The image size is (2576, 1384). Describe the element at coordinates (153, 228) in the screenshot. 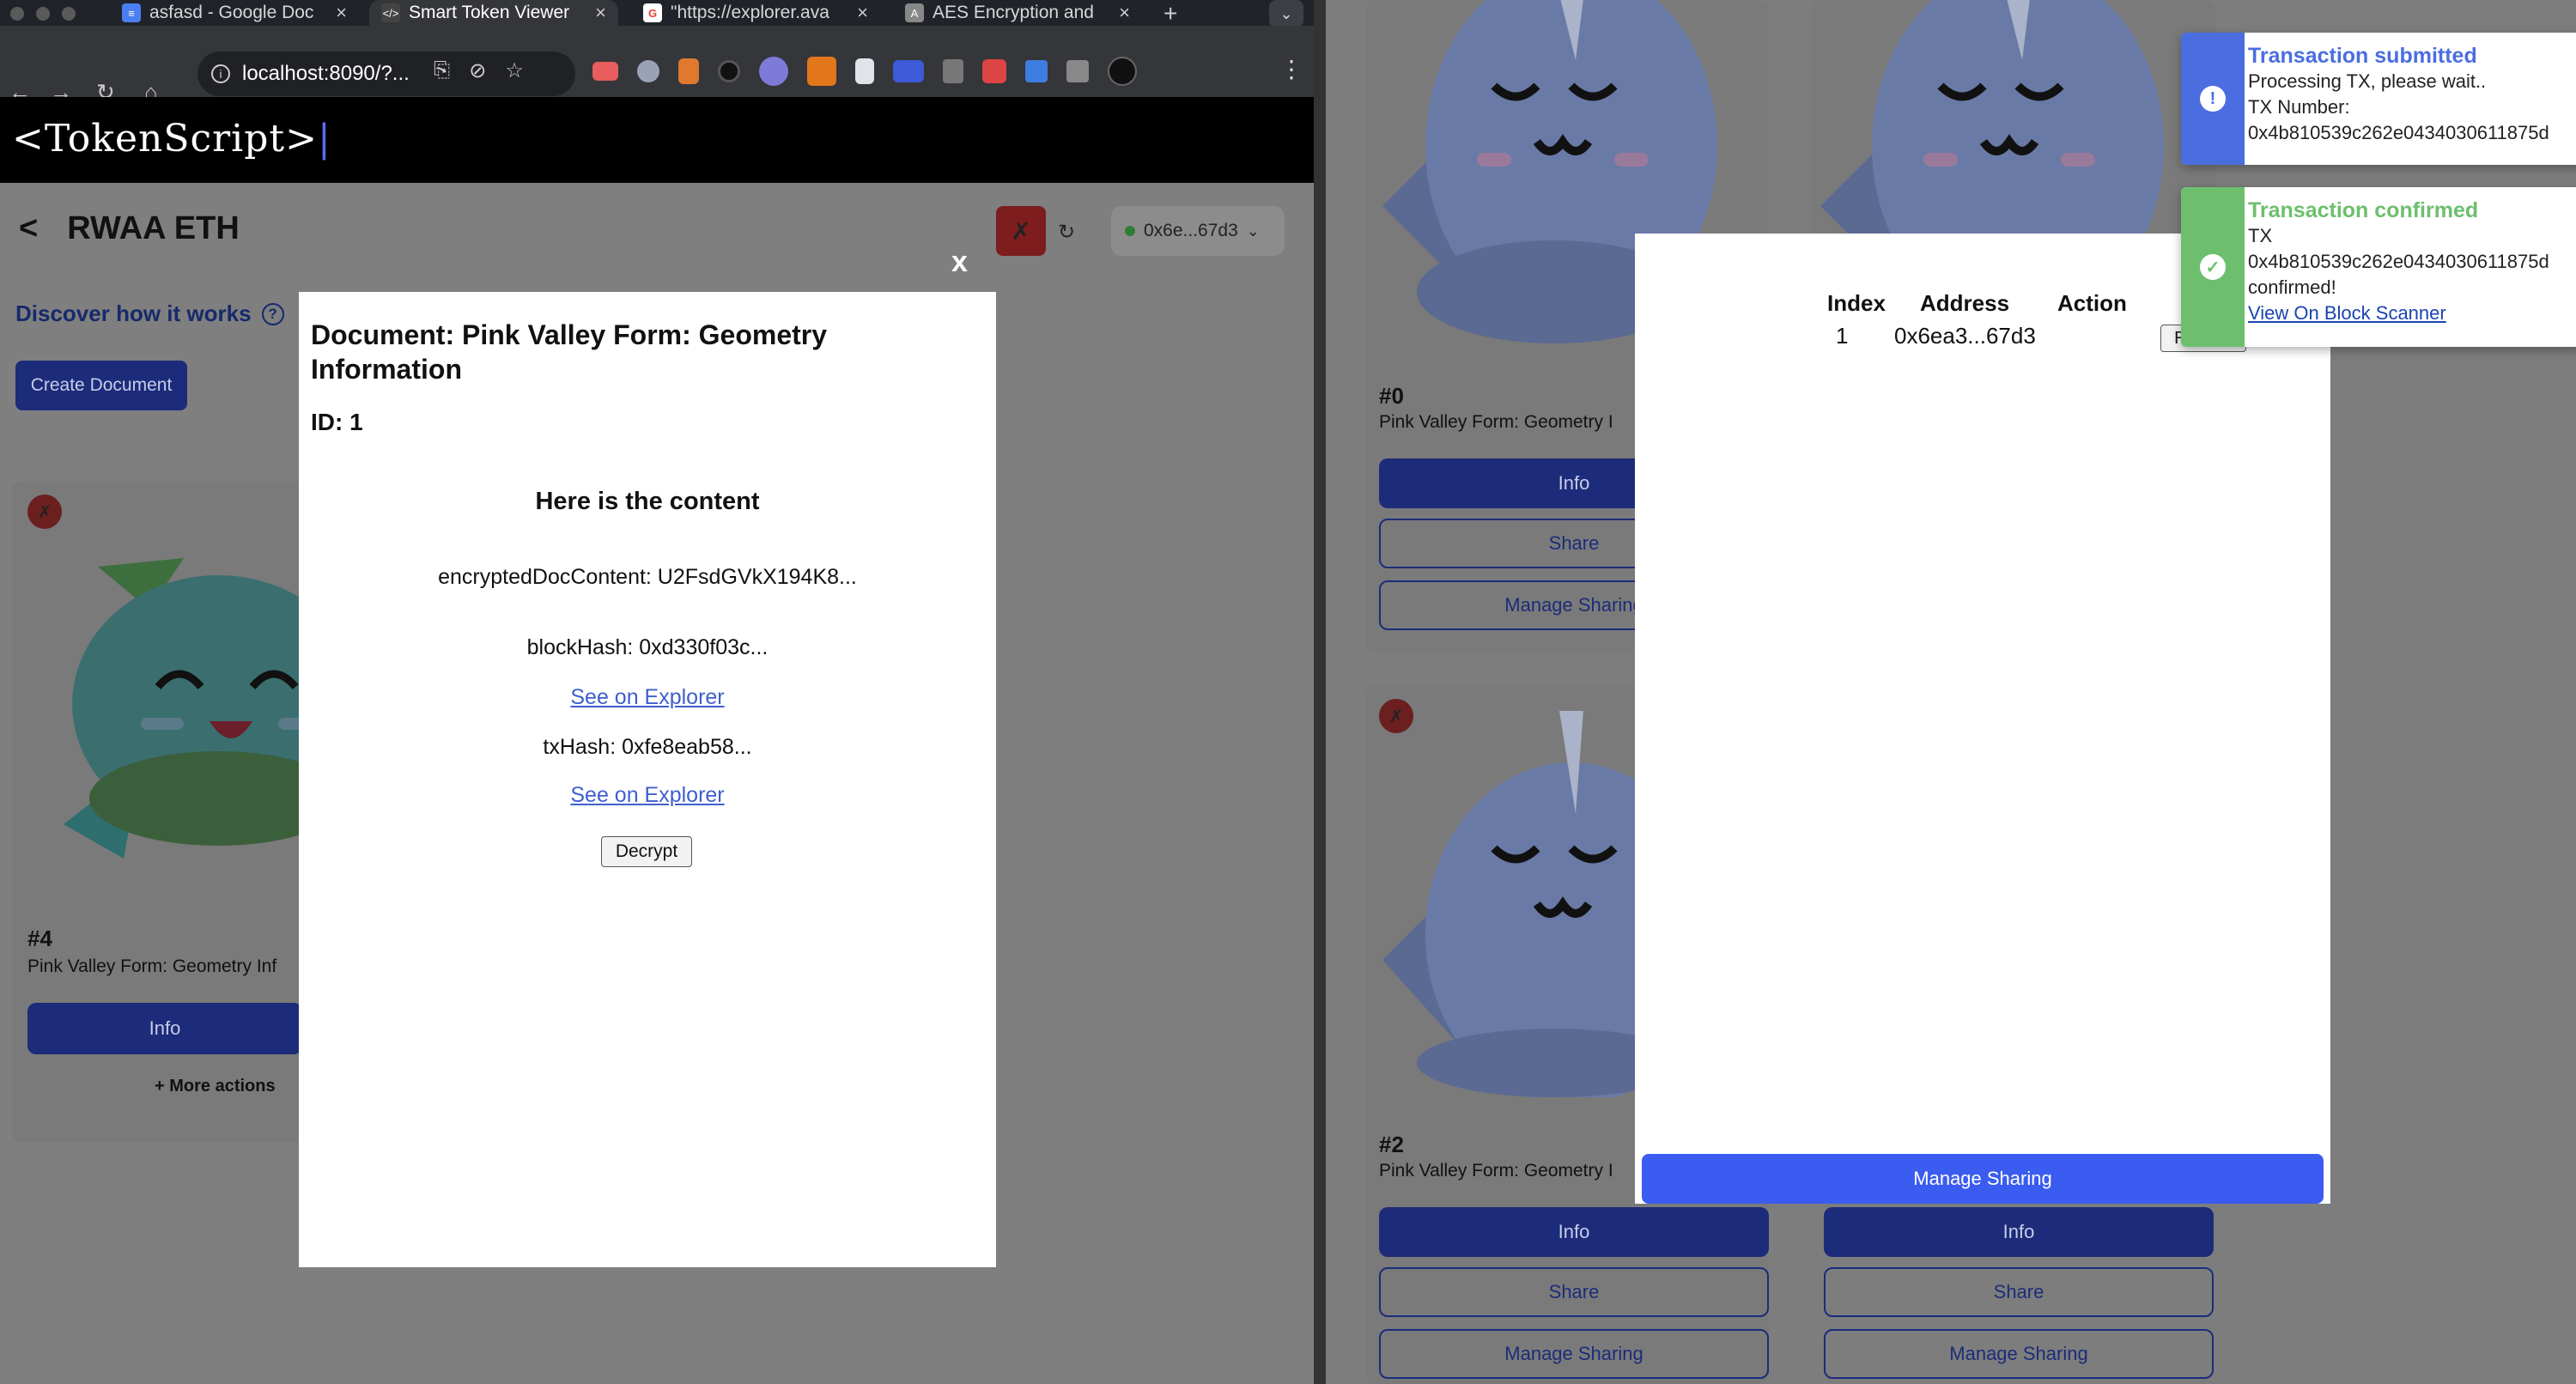

I see `token-title: RWAA ETH` at that location.